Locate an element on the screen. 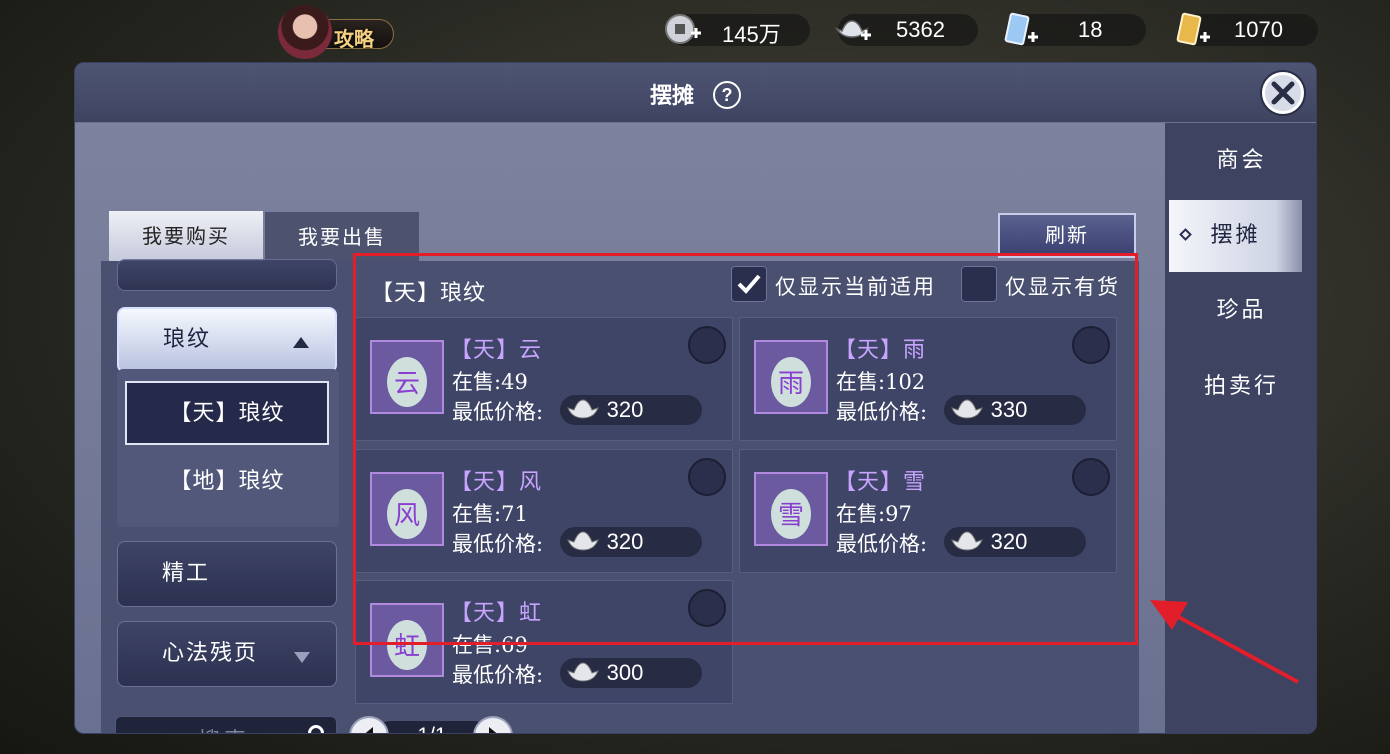 This screenshot has width=1390, height=754. category-langwen: 琅纹 is located at coordinates (227, 340).